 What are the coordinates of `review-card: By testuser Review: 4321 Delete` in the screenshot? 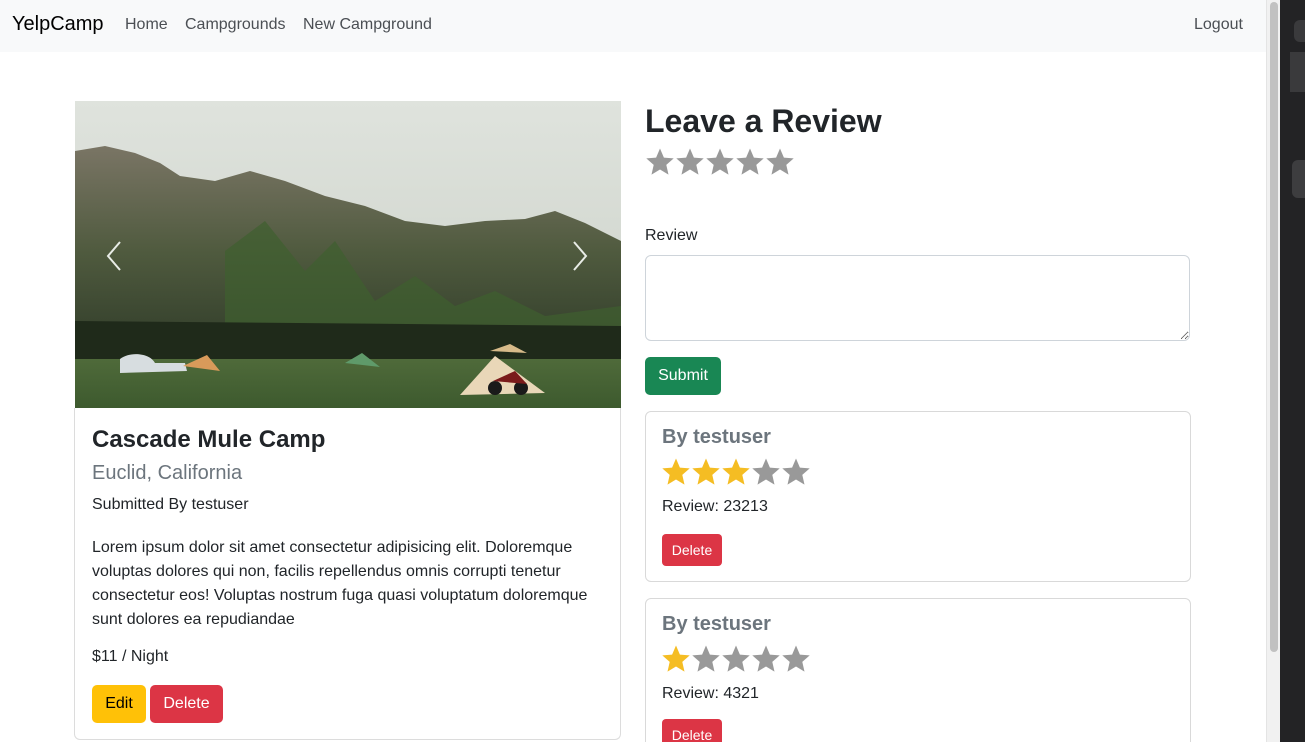 It's located at (918, 670).